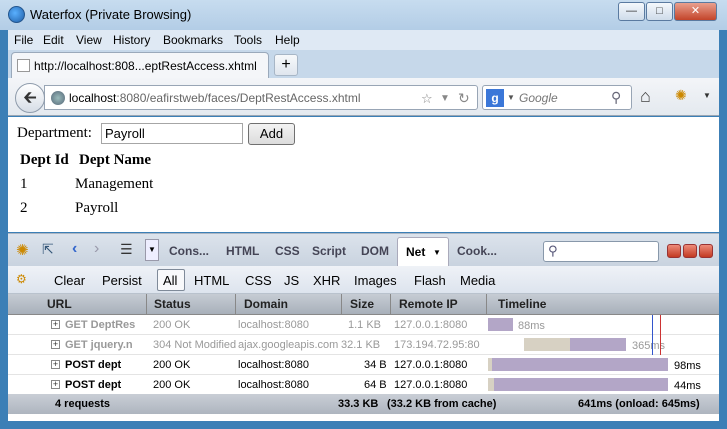 The width and height of the screenshot is (727, 429). Describe the element at coordinates (96, 249) in the screenshot. I see `forward-nav-icon: ›` at that location.